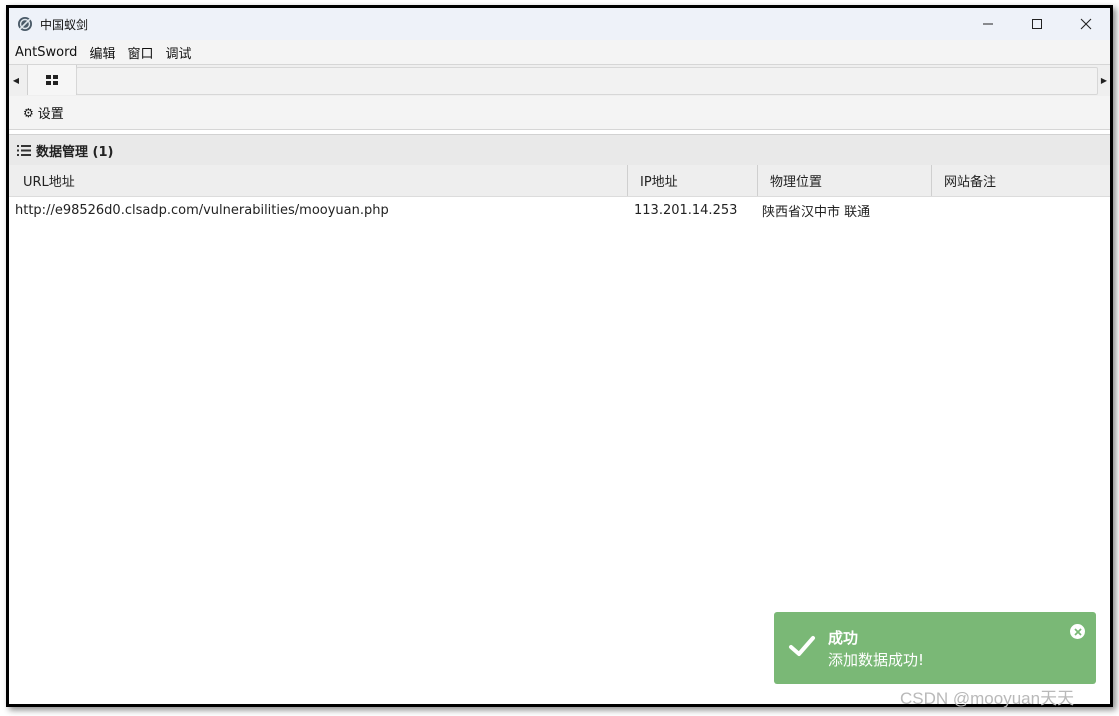 This screenshot has height=716, width=1119. What do you see at coordinates (693, 180) in the screenshot?
I see `column-header-ip: IP地址` at bounding box center [693, 180].